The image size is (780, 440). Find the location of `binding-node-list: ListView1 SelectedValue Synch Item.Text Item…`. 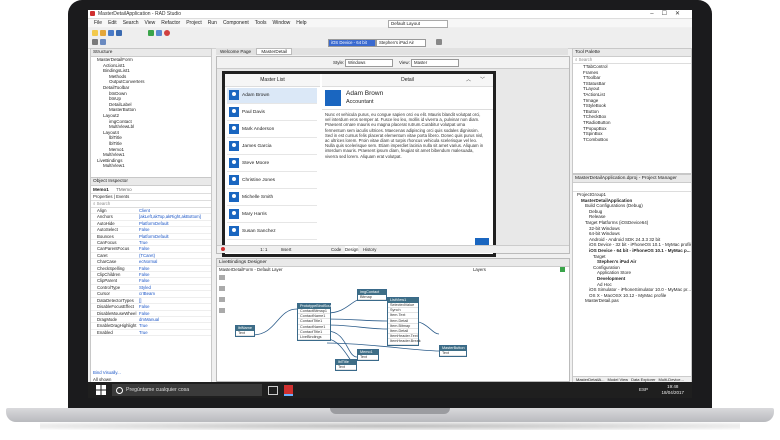

binding-node-list: ListView1 SelectedValue Synch Item.Text Item… is located at coordinates (404, 321).